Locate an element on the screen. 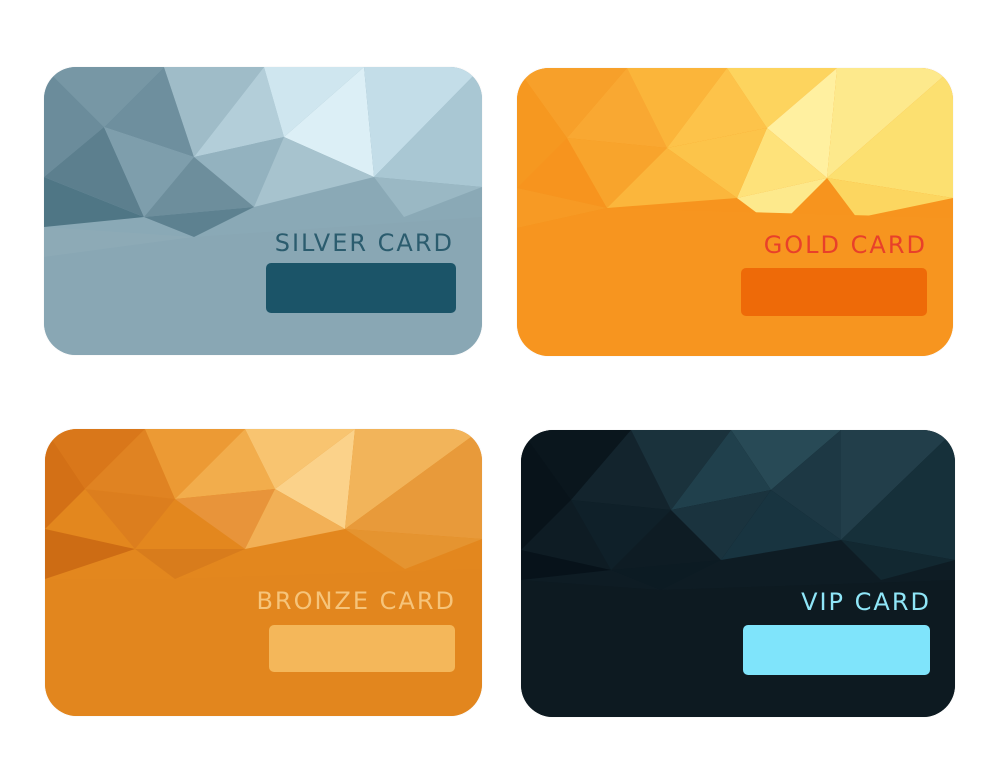  card-title: SILVER CARD is located at coordinates (364, 243).